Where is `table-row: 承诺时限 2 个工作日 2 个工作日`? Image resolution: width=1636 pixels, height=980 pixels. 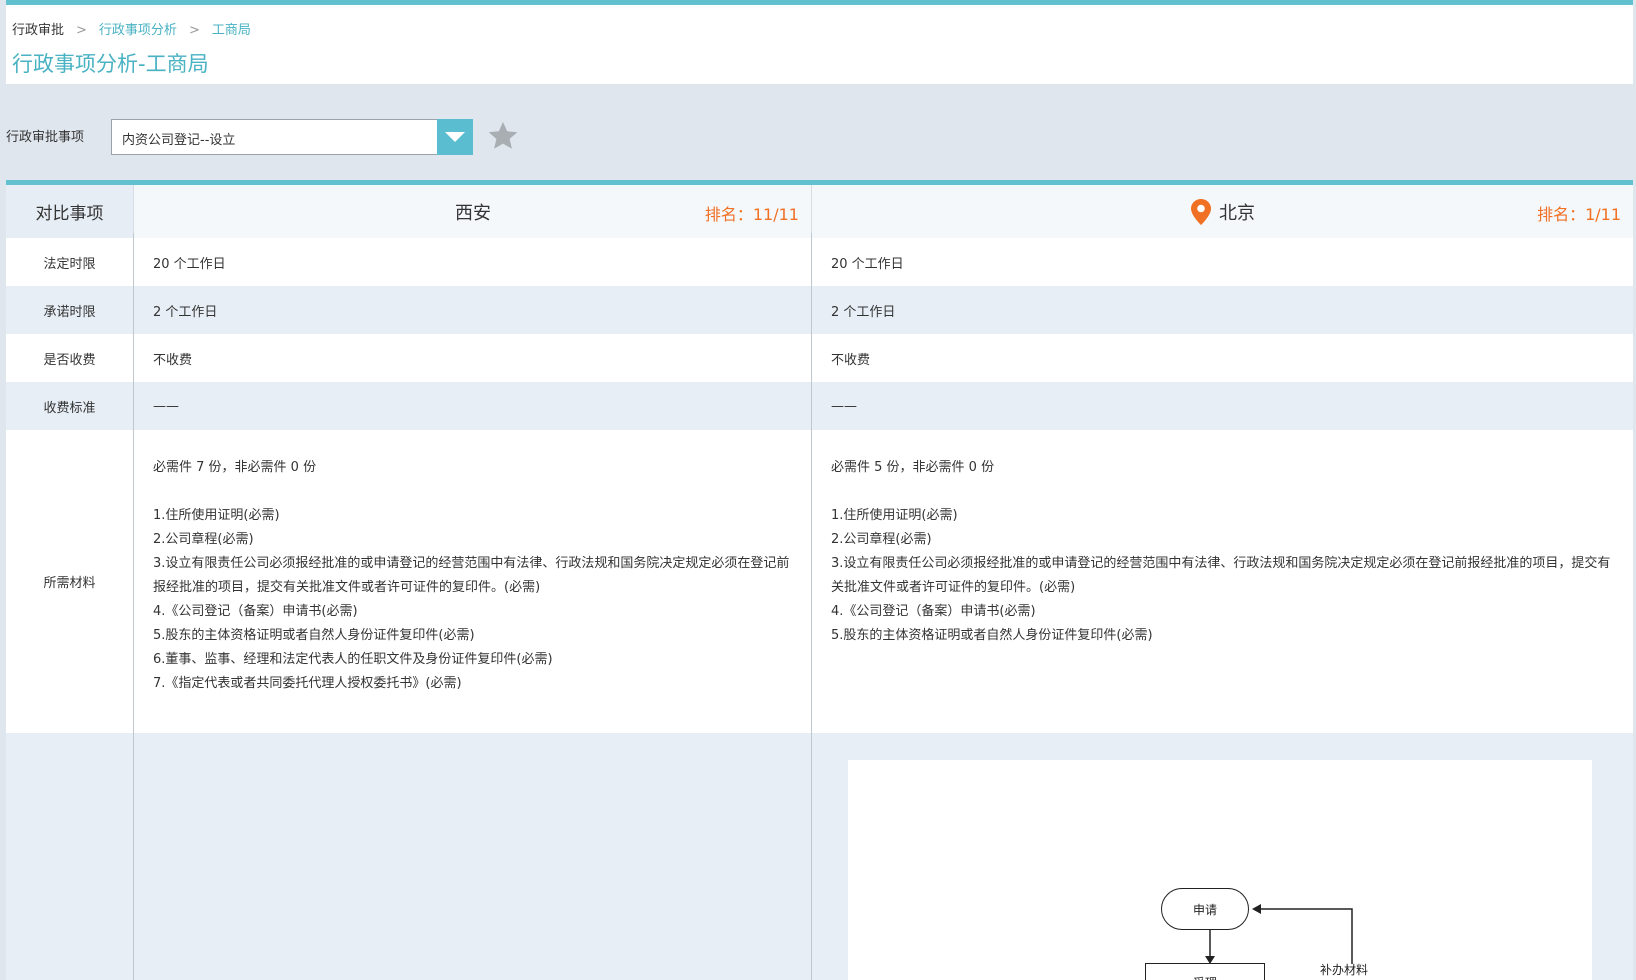 table-row: 承诺时限 2 个工作日 2 个工作日 is located at coordinates (819, 310).